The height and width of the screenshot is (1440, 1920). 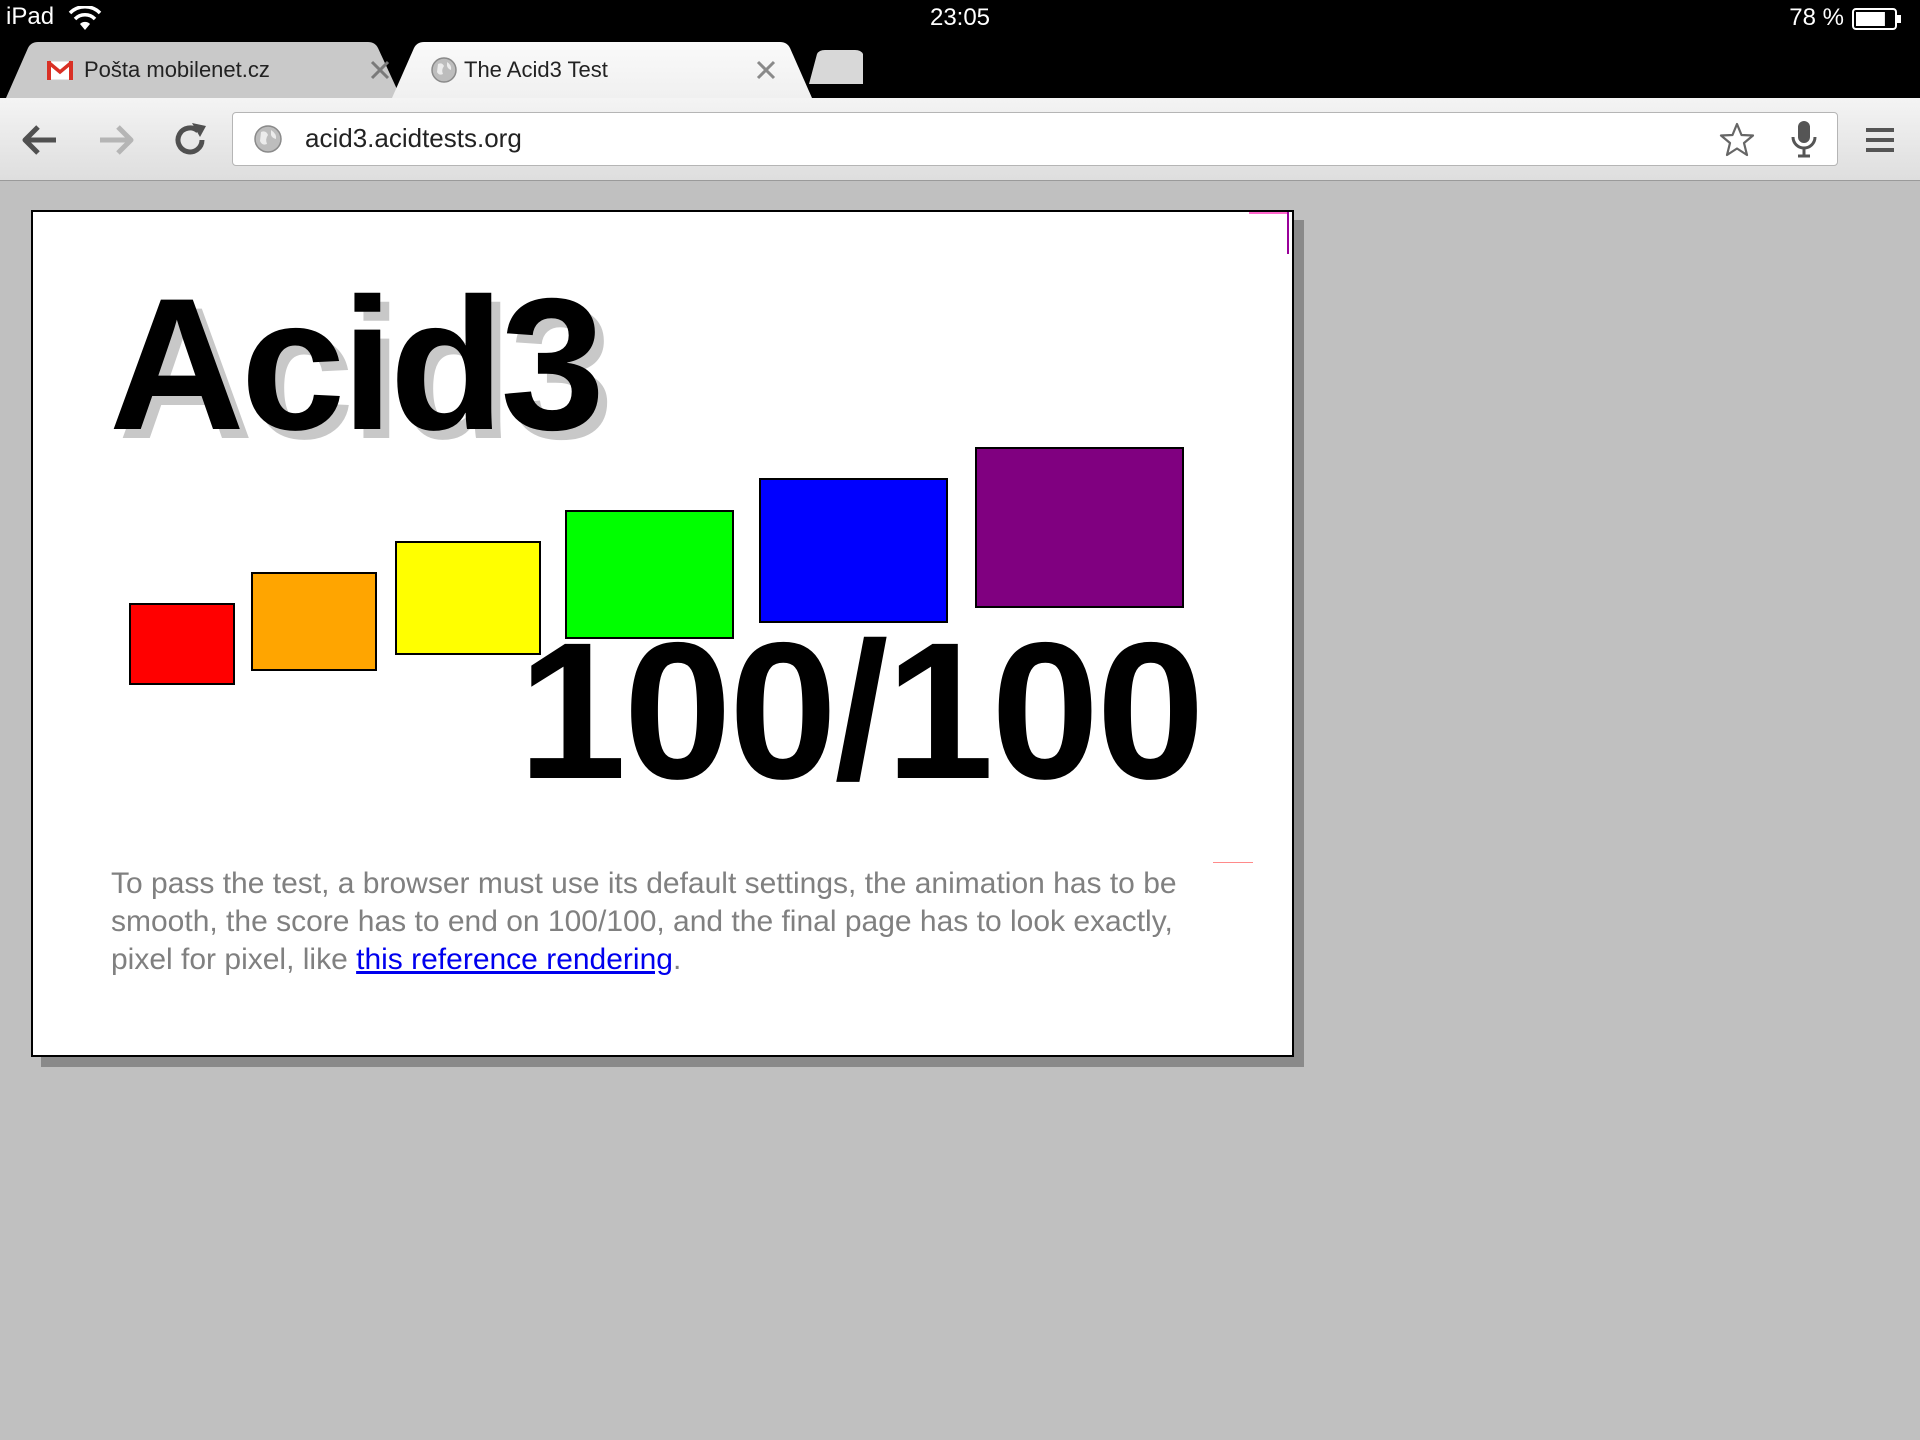 I want to click on tab-title: Pošta mobilenet.cz, so click(x=177, y=69).